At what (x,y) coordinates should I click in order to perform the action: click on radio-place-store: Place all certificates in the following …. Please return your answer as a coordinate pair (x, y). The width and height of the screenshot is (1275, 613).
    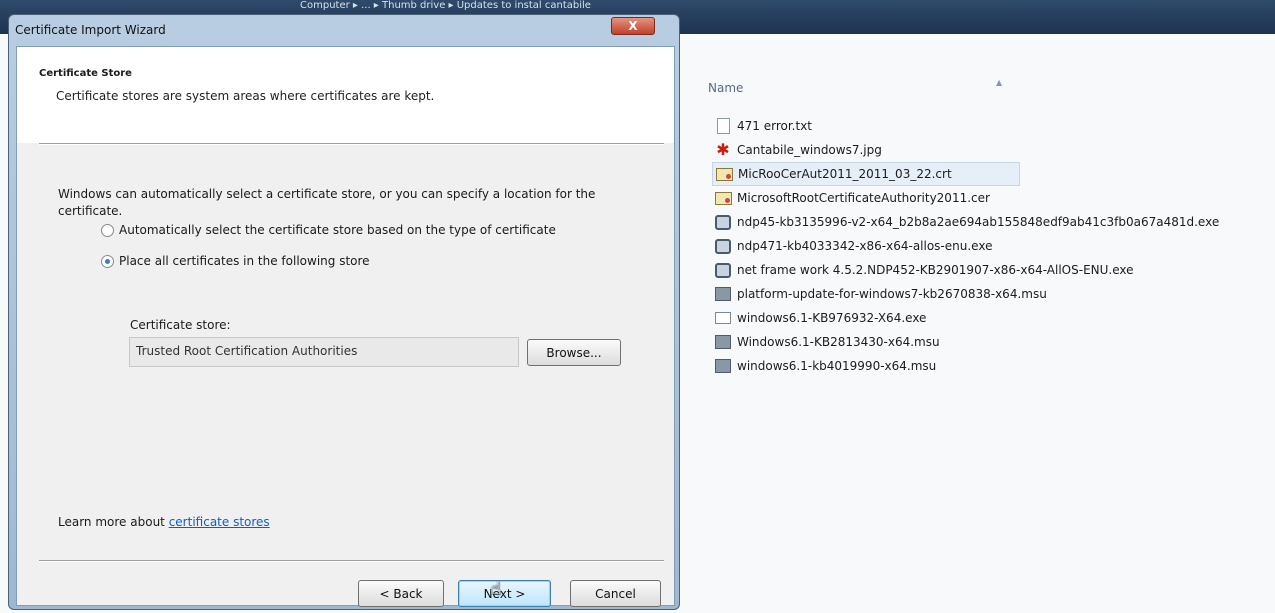
    Looking at the image, I should click on (235, 261).